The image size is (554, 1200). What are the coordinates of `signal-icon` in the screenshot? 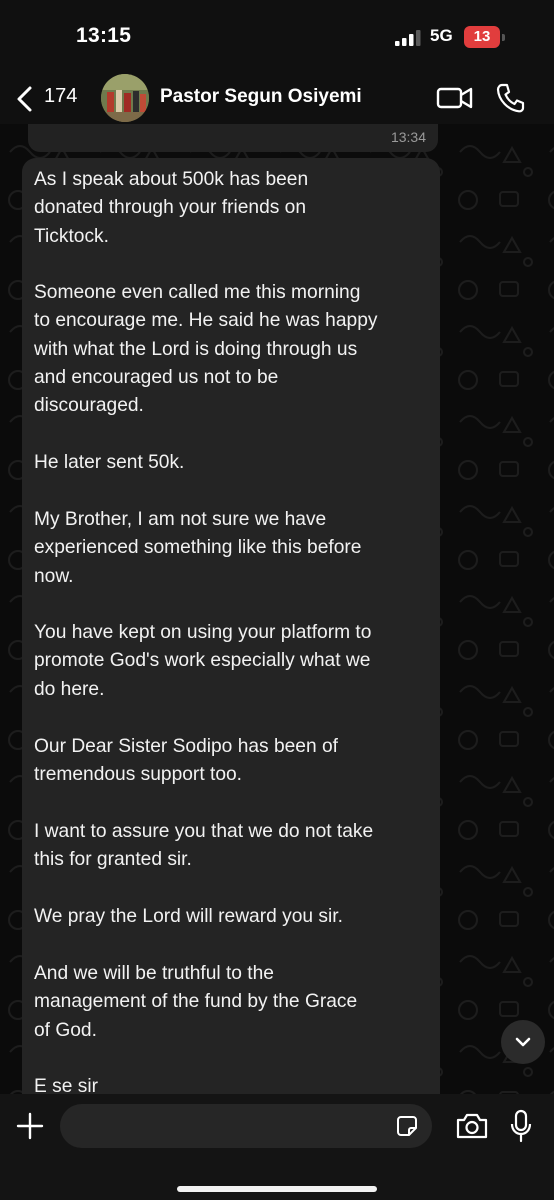 It's located at (408, 38).